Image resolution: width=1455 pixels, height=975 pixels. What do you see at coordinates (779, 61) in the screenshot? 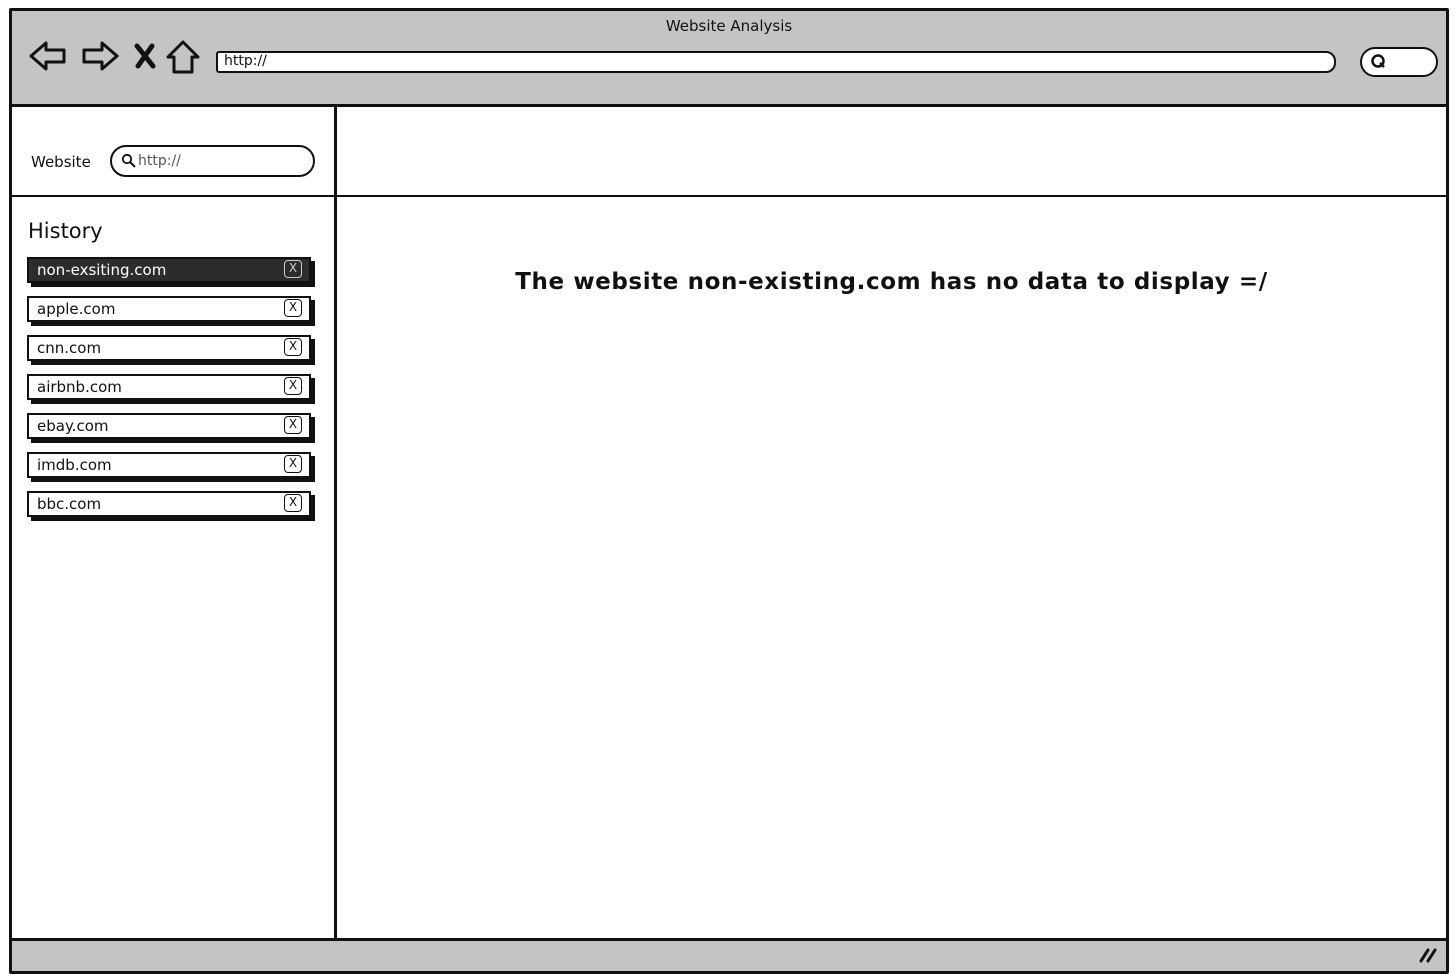
I see `address-input` at bounding box center [779, 61].